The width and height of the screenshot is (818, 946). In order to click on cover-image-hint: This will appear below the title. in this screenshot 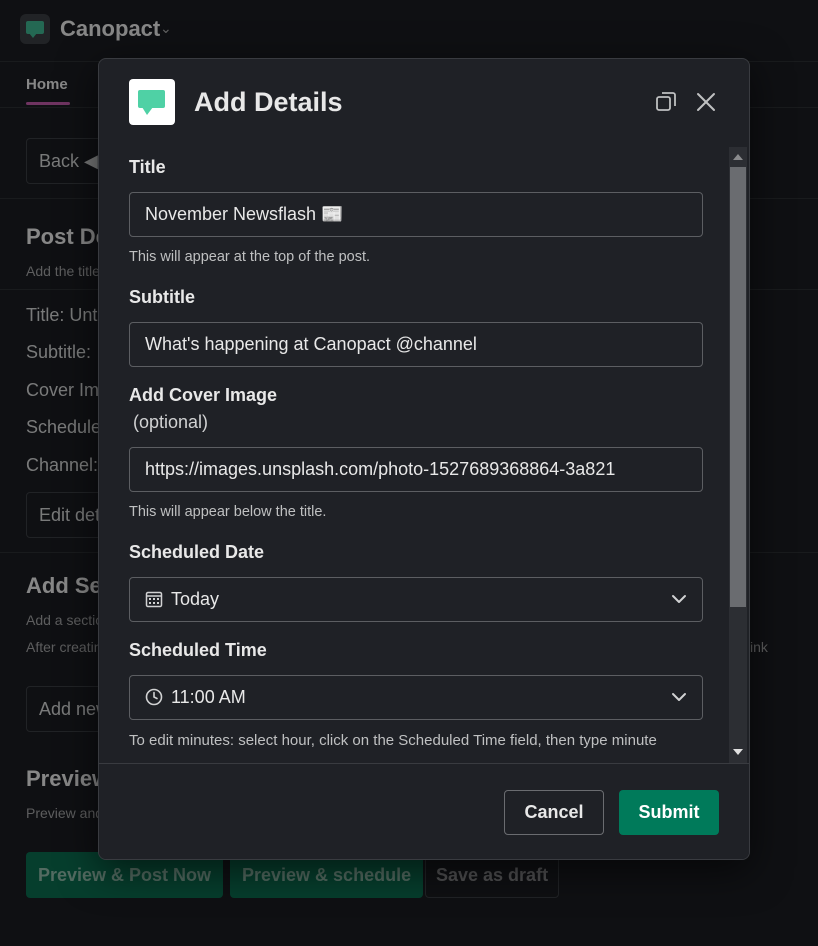, I will do `click(228, 512)`.